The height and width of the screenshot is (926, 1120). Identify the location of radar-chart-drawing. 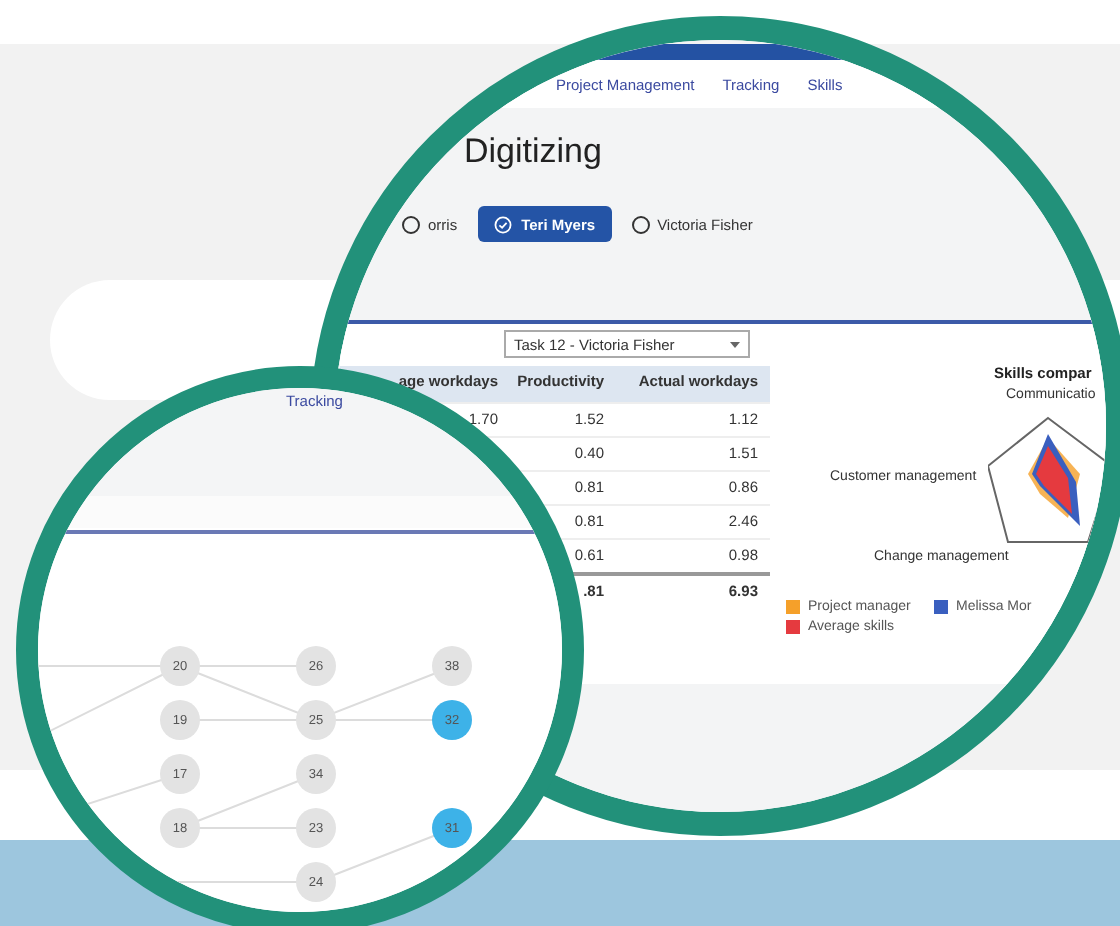
(1047, 480).